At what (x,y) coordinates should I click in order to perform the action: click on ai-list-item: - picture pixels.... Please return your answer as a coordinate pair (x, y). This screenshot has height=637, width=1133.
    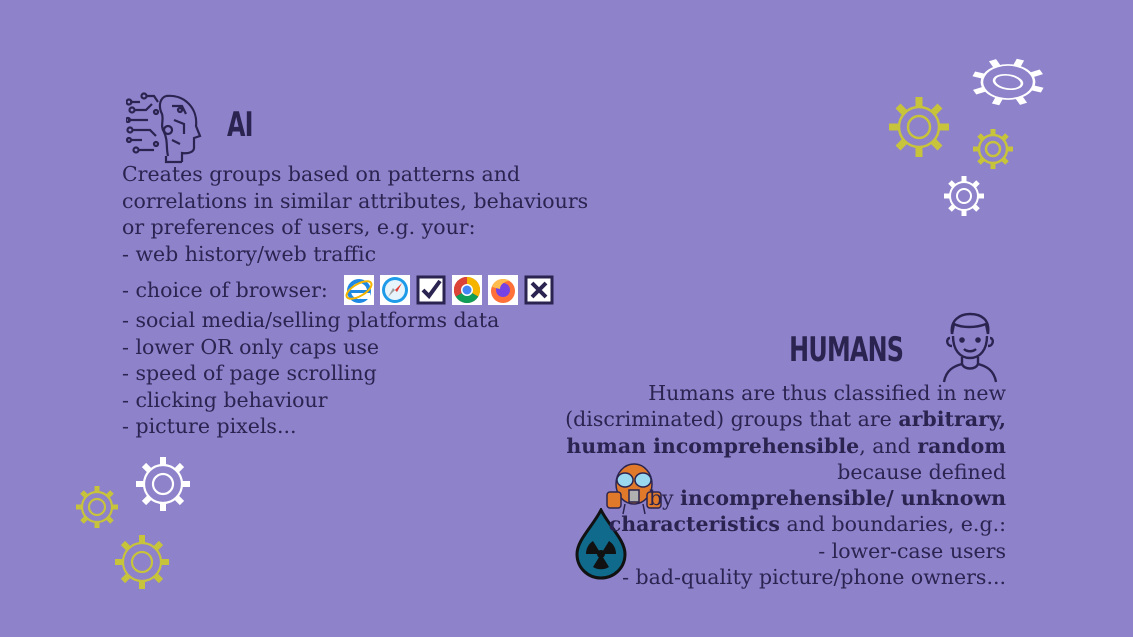
    Looking at the image, I should click on (209, 426).